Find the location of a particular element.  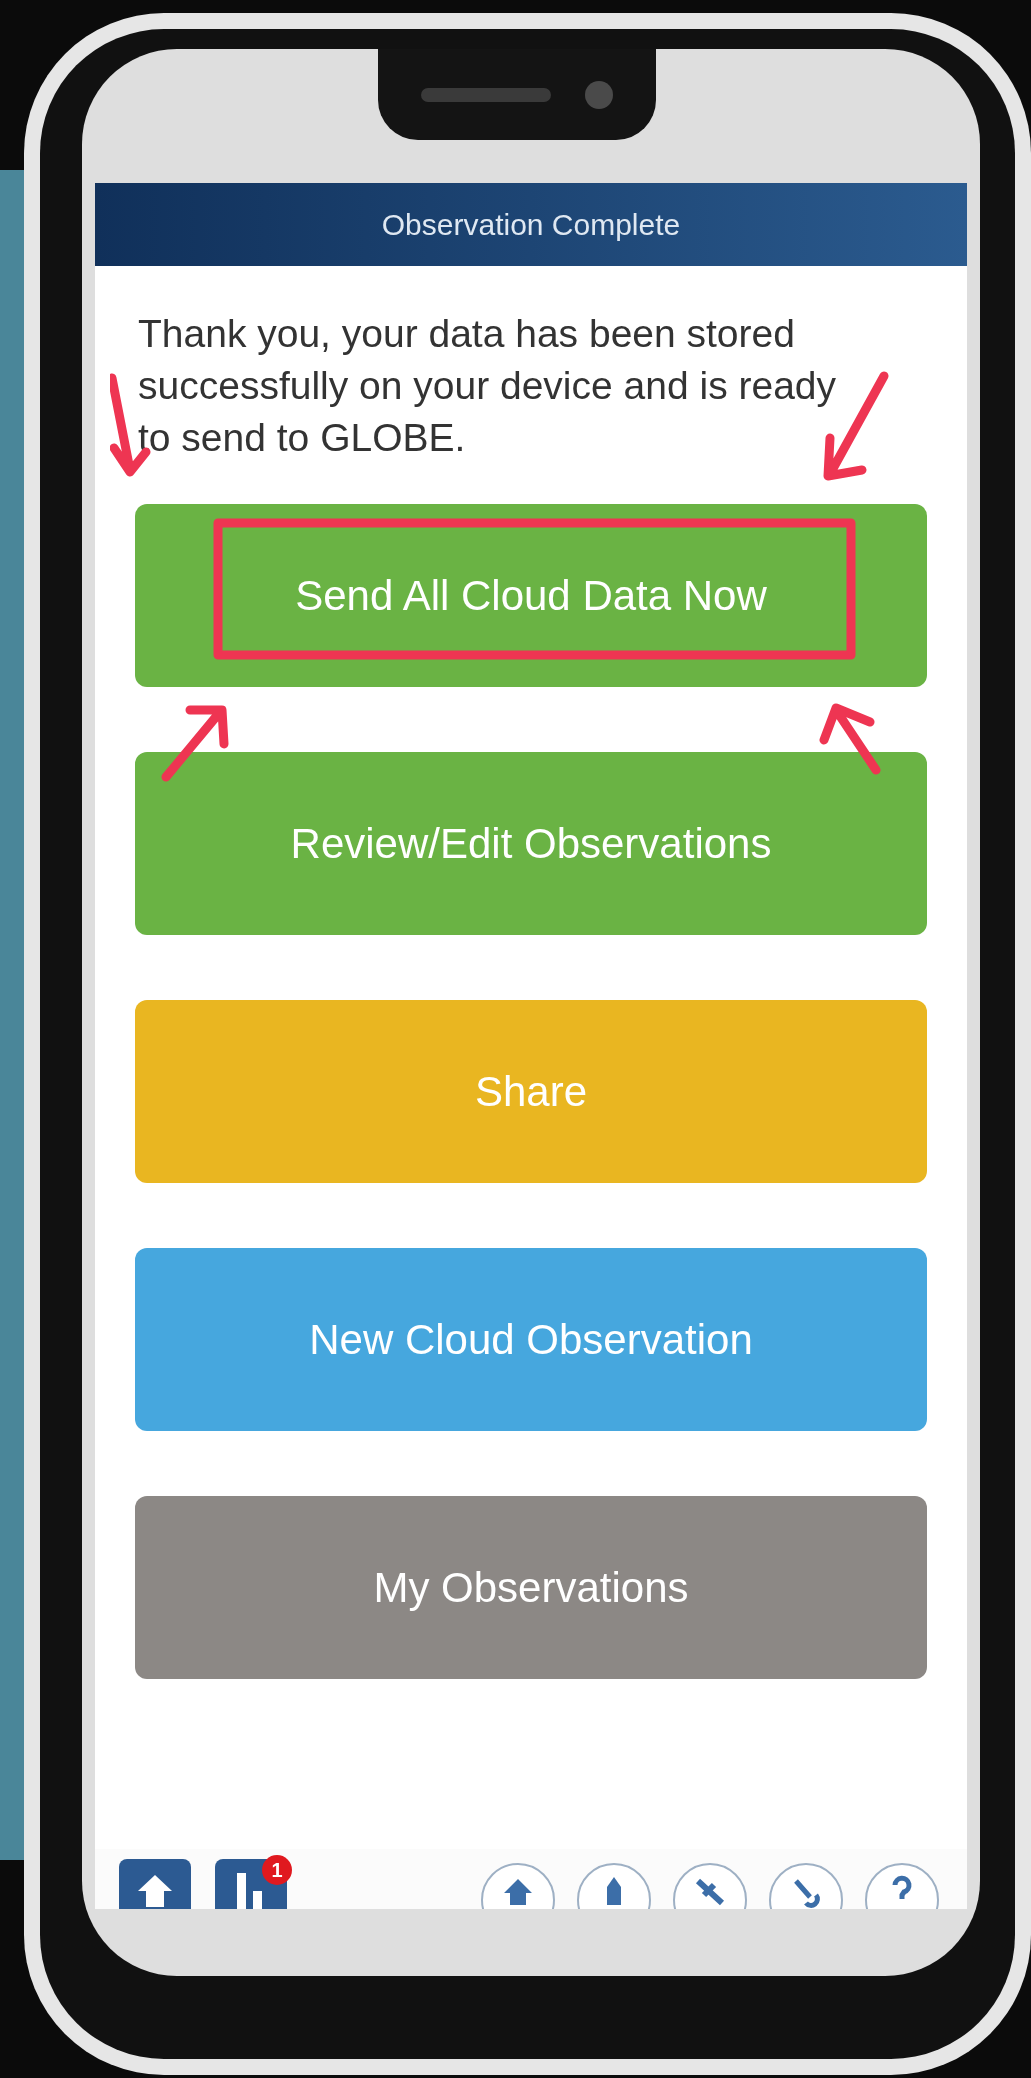

action-button: Send All Cloud Data Now is located at coordinates (531, 595).